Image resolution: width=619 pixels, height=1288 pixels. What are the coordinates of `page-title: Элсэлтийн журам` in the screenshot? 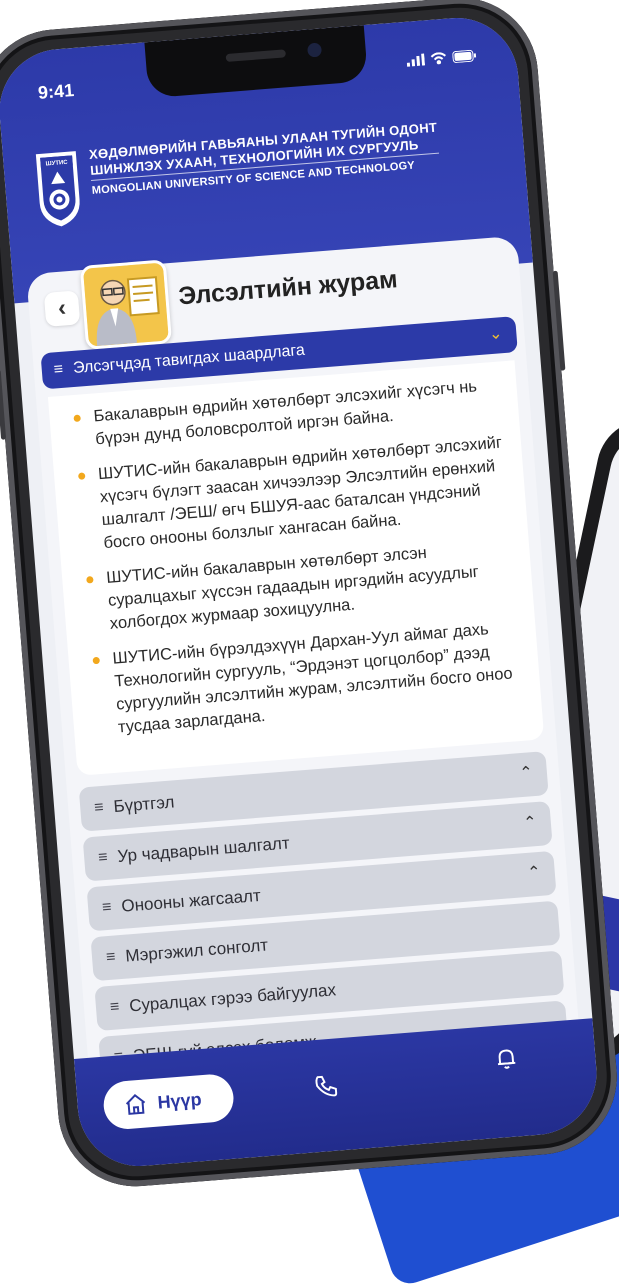 It's located at (288, 288).